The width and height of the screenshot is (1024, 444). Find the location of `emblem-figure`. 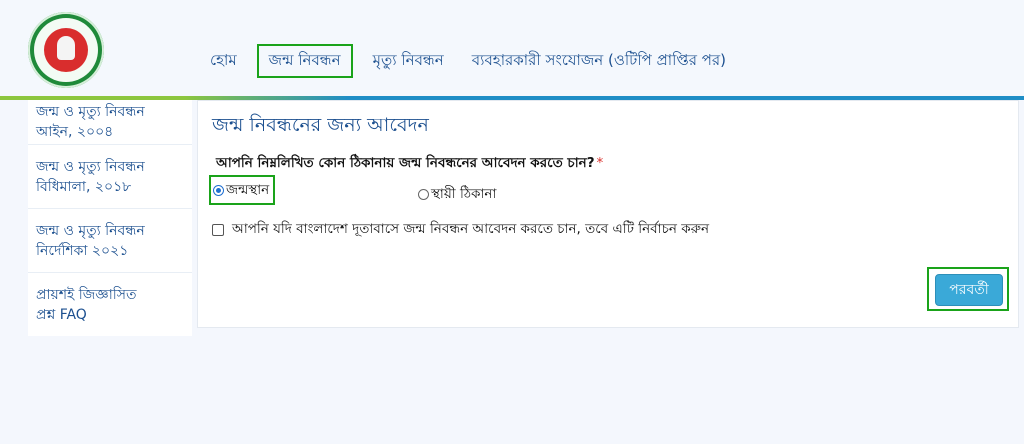

emblem-figure is located at coordinates (66, 48).